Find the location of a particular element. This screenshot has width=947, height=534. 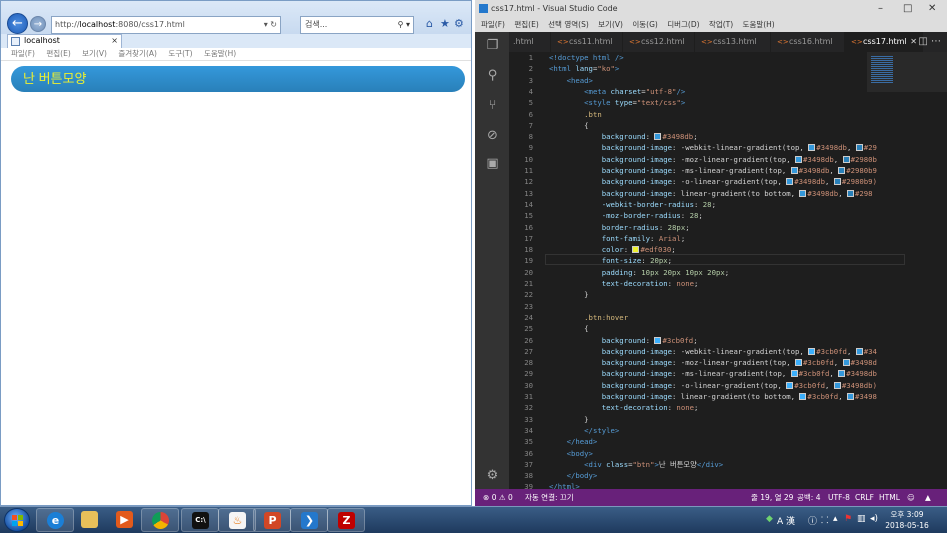

menu-tools: 도구(T) is located at coordinates (180, 53).